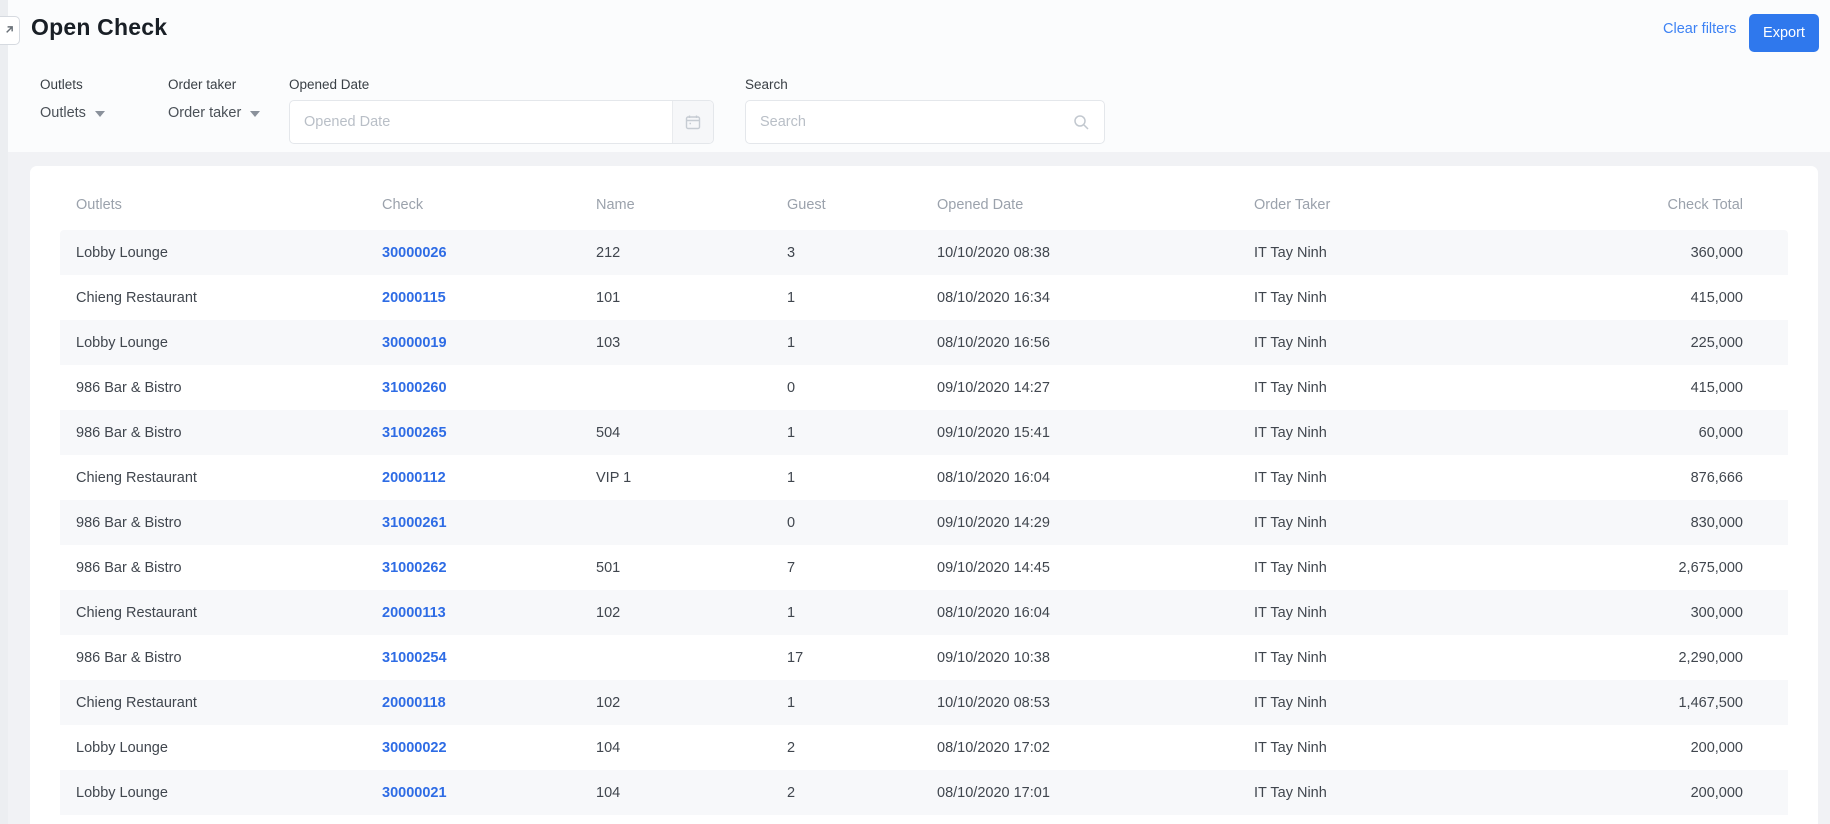 The width and height of the screenshot is (1830, 824). I want to click on order-taker-dropdown: Order taker, so click(214, 113).